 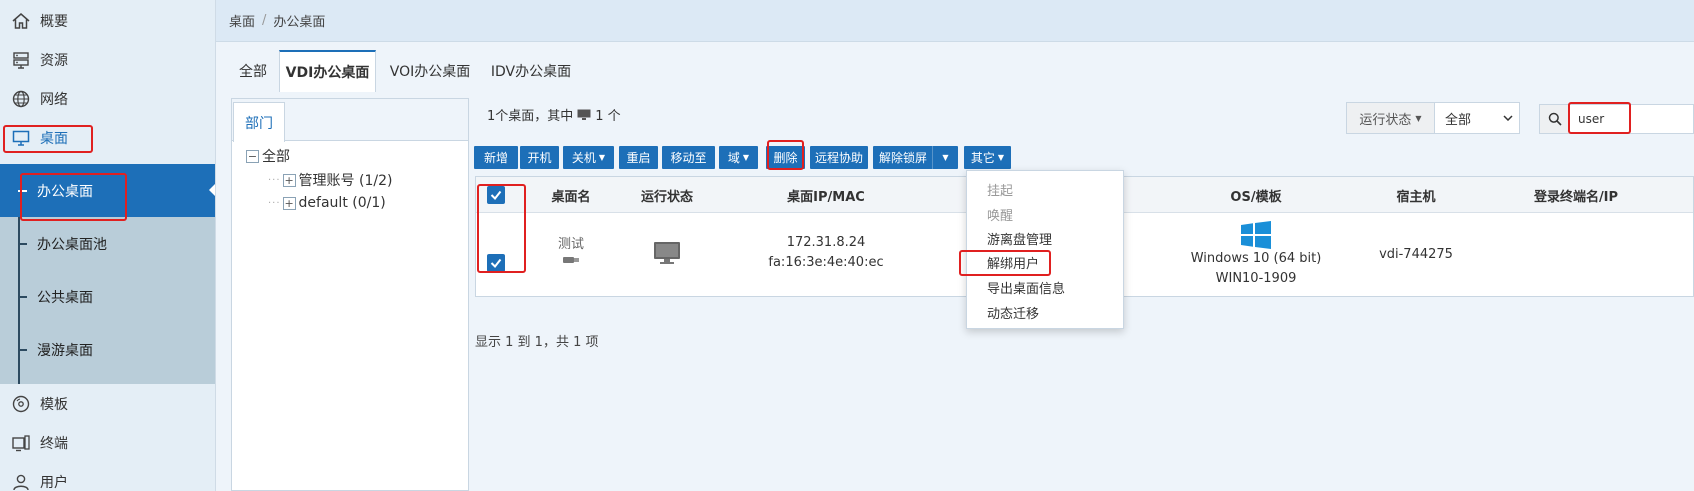 I want to click on home-icon, so click(x=21, y=21).